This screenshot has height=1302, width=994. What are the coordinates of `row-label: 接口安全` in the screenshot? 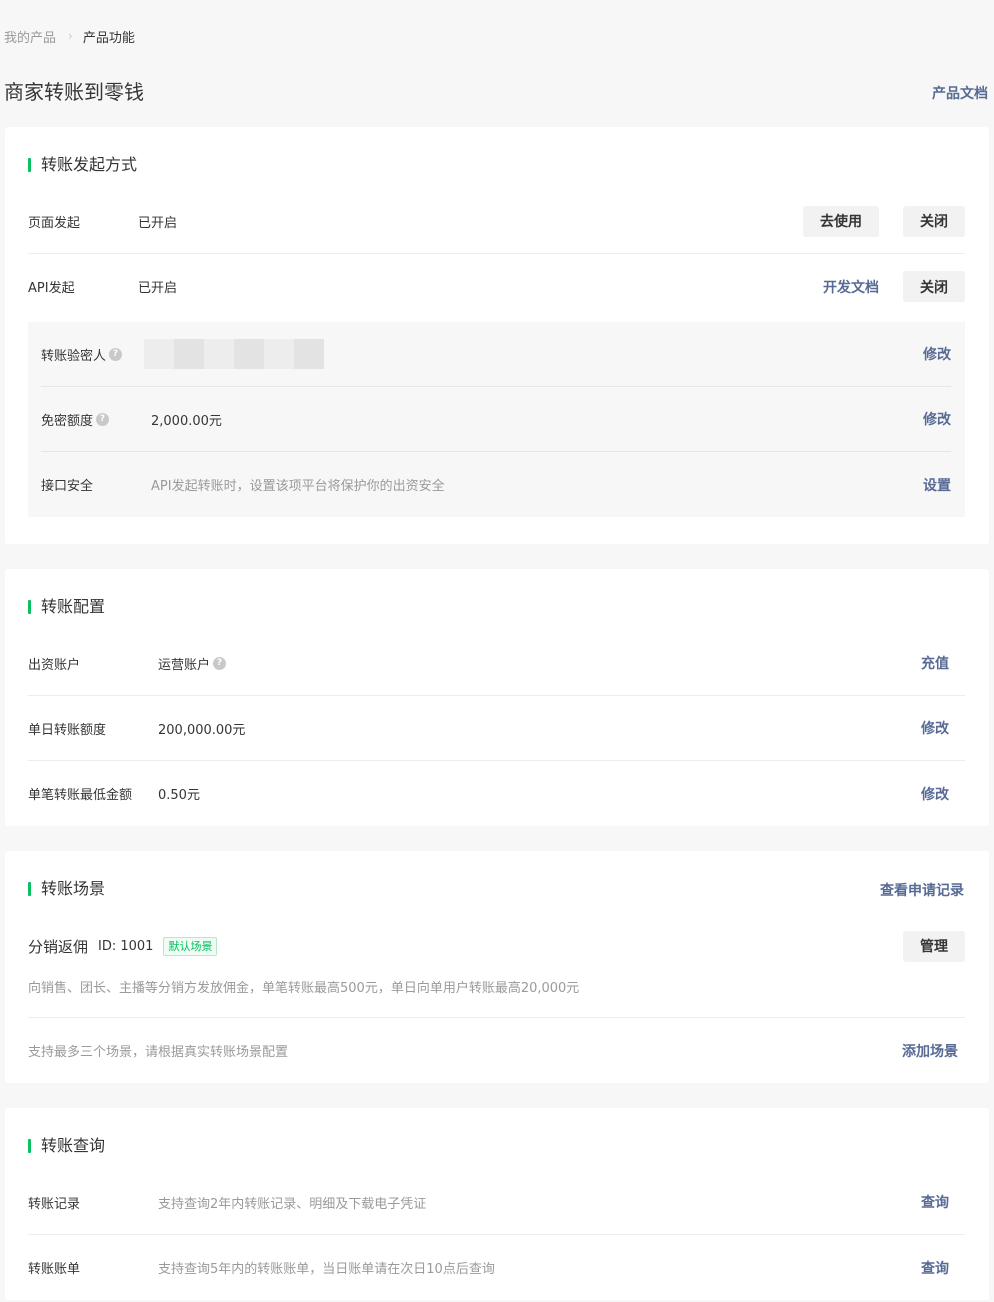 It's located at (67, 486).